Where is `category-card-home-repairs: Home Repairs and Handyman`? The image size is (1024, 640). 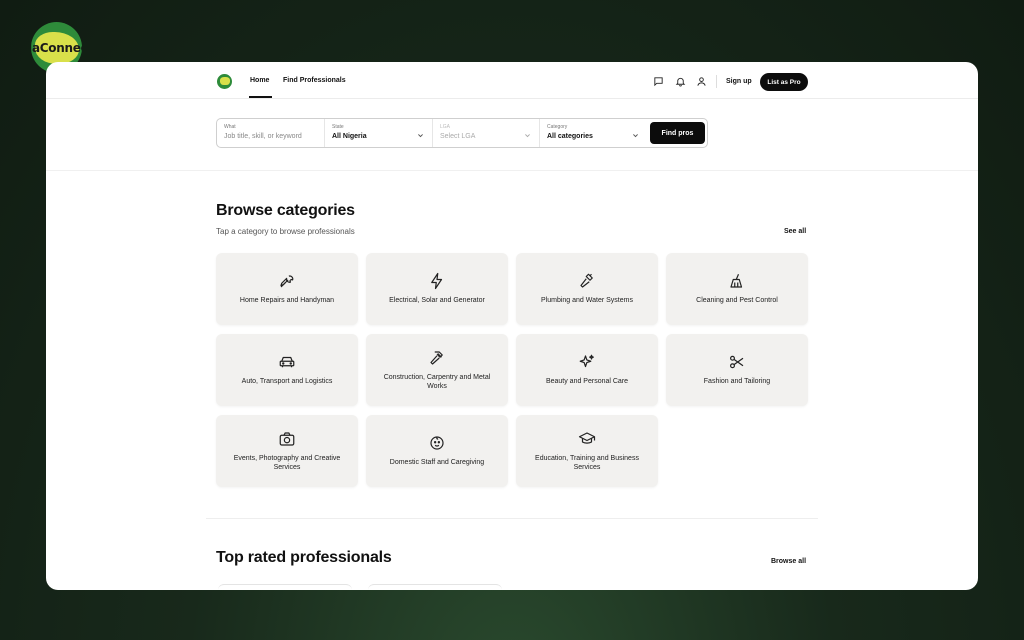
category-card-home-repairs: Home Repairs and Handyman is located at coordinates (287, 289).